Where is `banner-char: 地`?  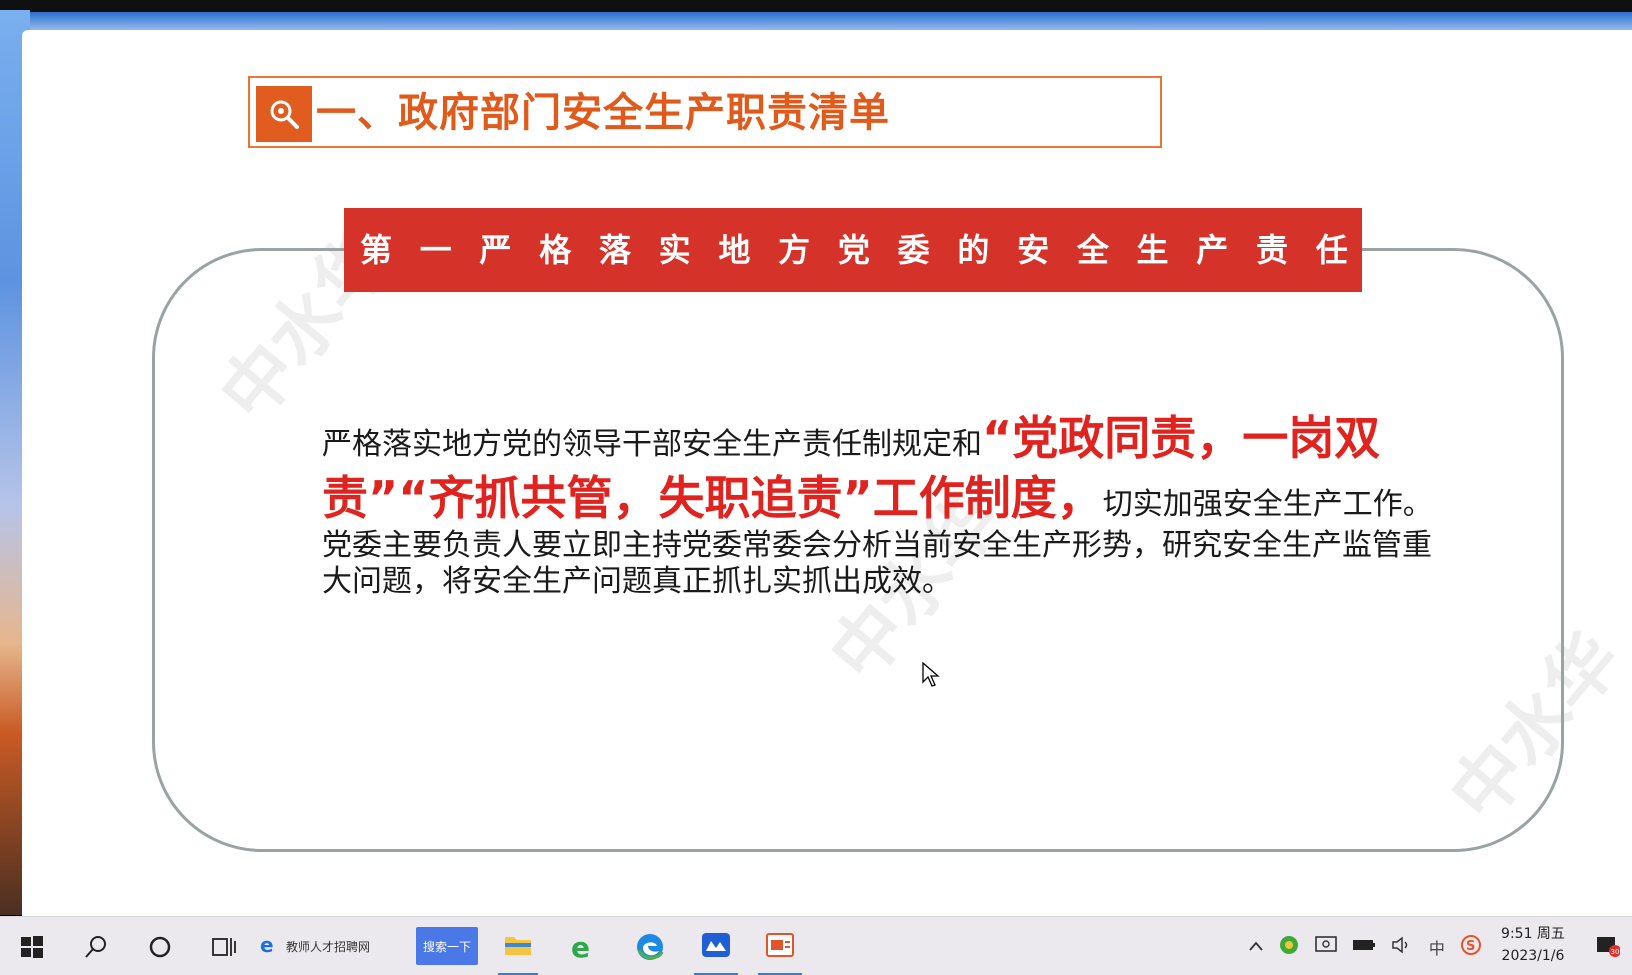
banner-char: 地 is located at coordinates (734, 250).